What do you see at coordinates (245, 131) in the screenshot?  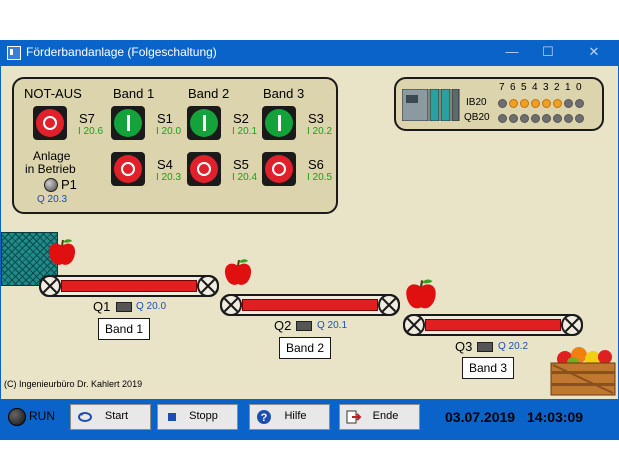 I see `s2-address: I 20.1` at bounding box center [245, 131].